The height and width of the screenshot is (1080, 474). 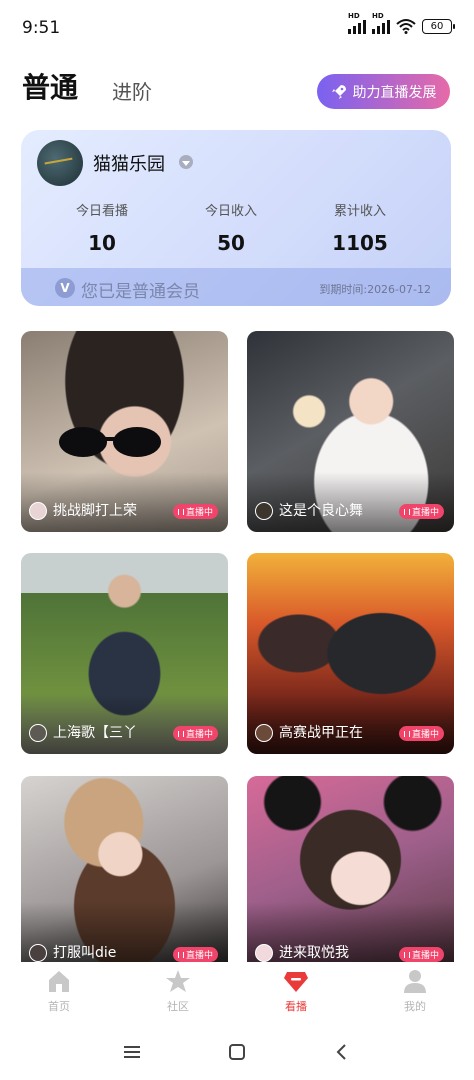 I want to click on stat-today-views: 今日看播 10, so click(x=102, y=227).